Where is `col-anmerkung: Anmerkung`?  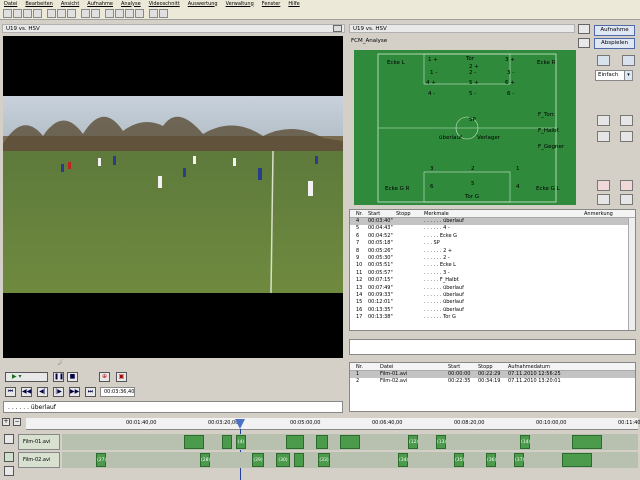 col-anmerkung: Anmerkung is located at coordinates (609, 213).